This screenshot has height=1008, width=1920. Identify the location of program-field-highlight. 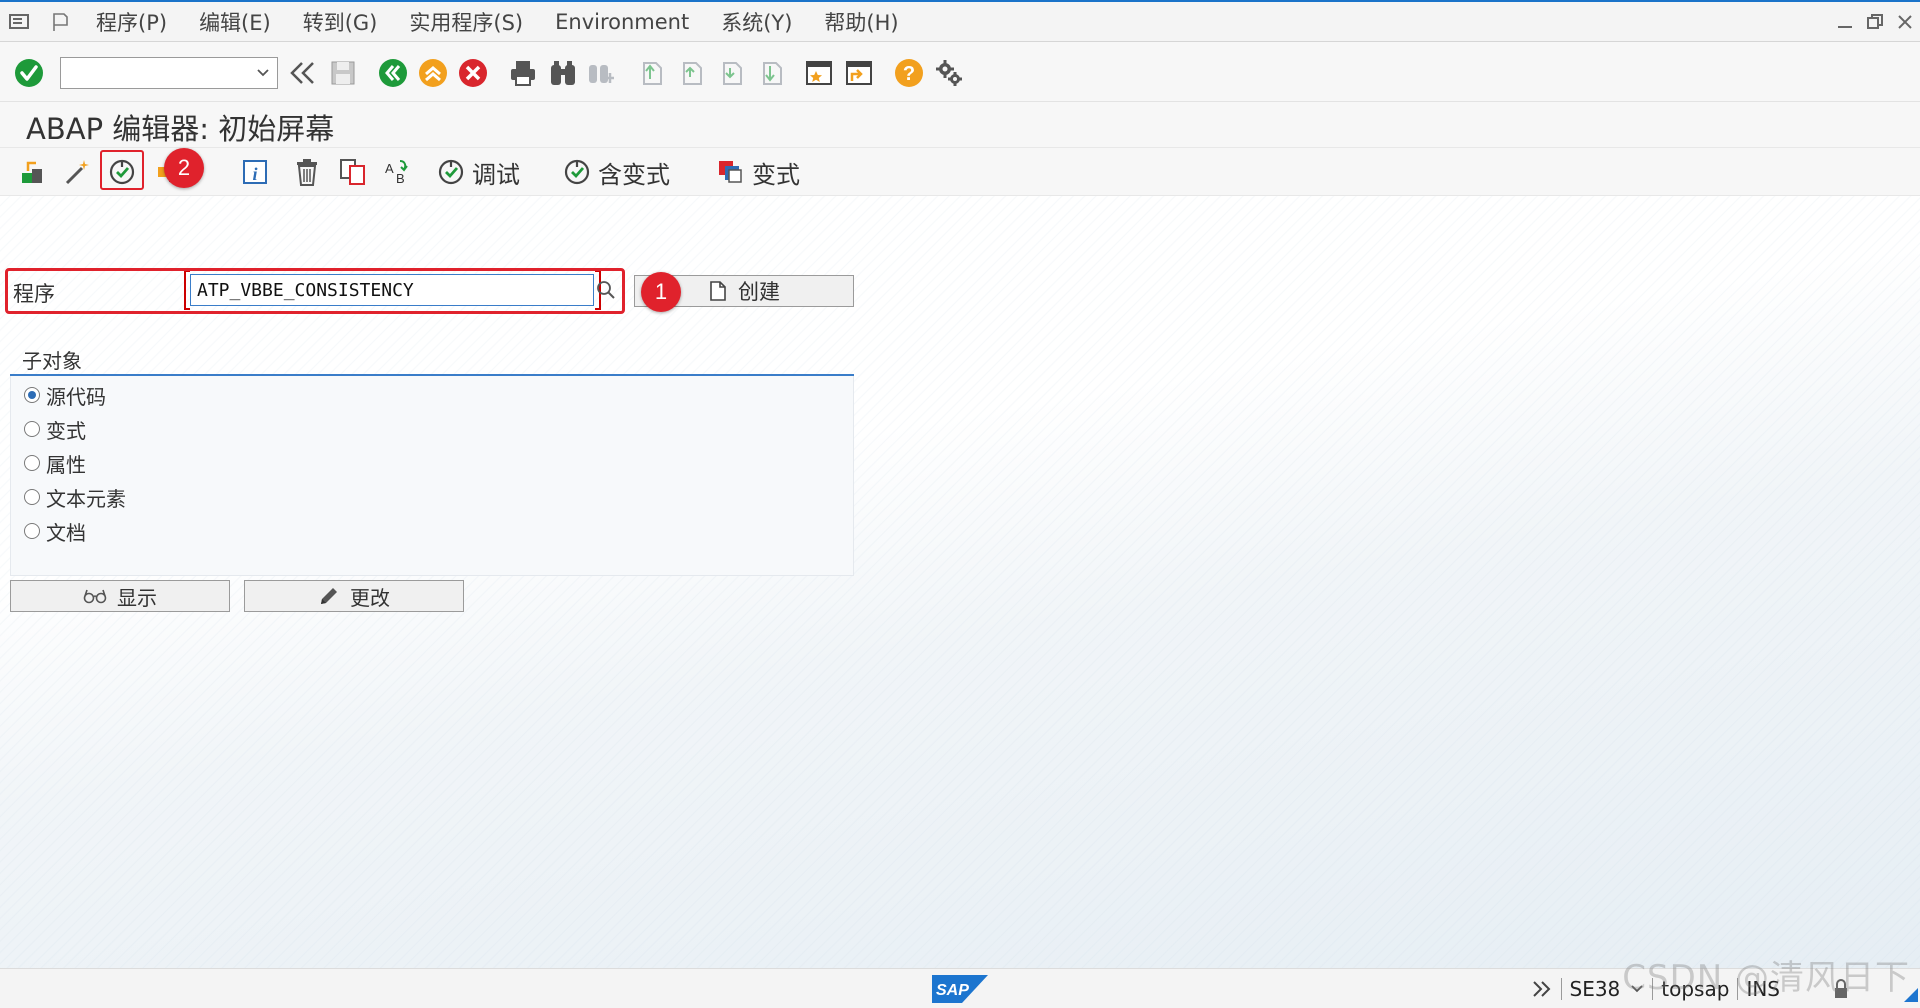
(315, 291).